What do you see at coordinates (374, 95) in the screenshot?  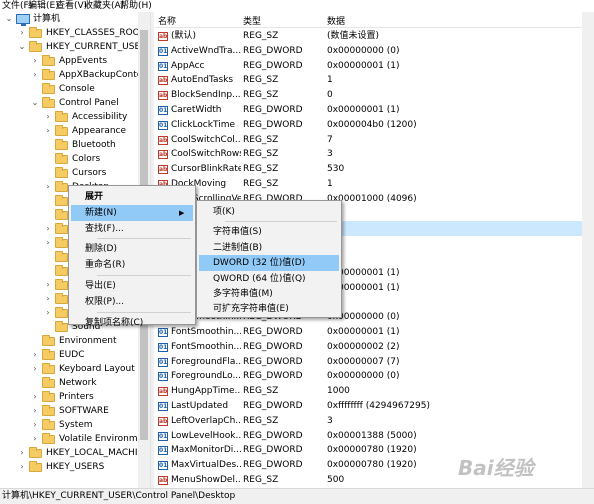 I see `value-row: ab BlockSendInp... REG_SZ 0` at bounding box center [374, 95].